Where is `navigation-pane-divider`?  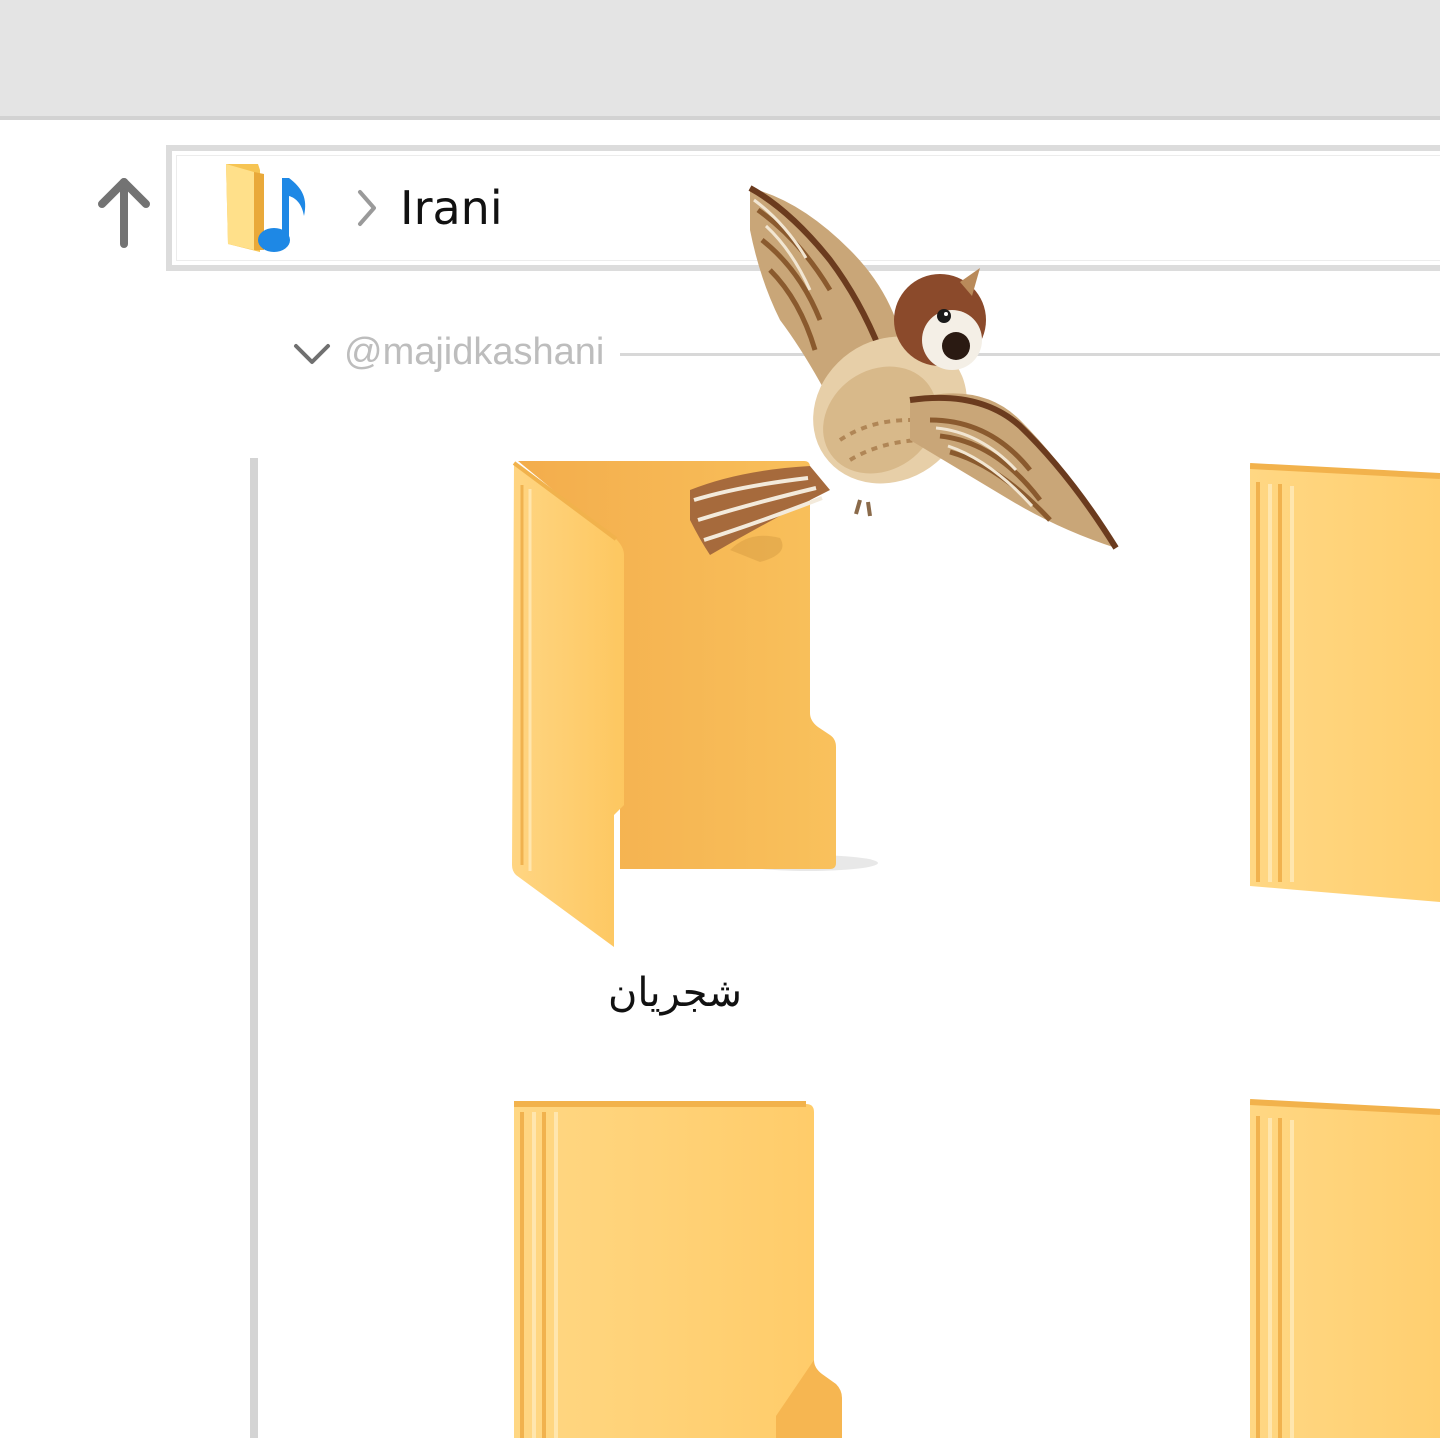 navigation-pane-divider is located at coordinates (254, 948).